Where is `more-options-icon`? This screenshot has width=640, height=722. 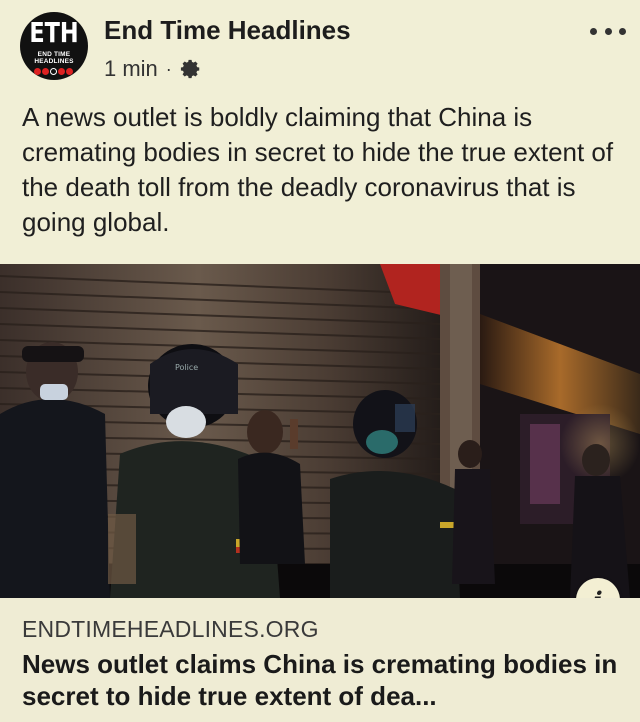 more-options-icon is located at coordinates (608, 31).